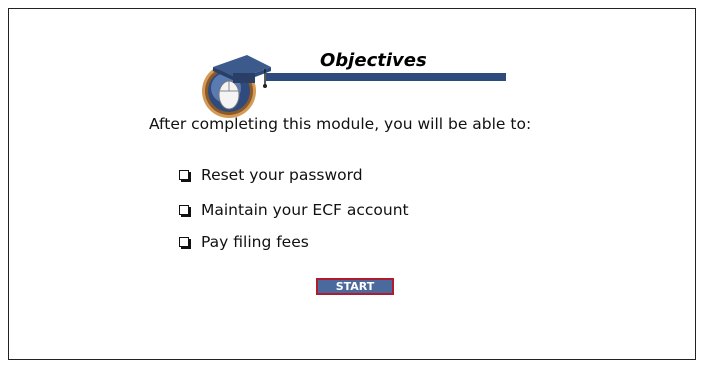 The width and height of the screenshot is (706, 368). Describe the element at coordinates (282, 175) in the screenshot. I see `objective-label: Reset your password` at that location.